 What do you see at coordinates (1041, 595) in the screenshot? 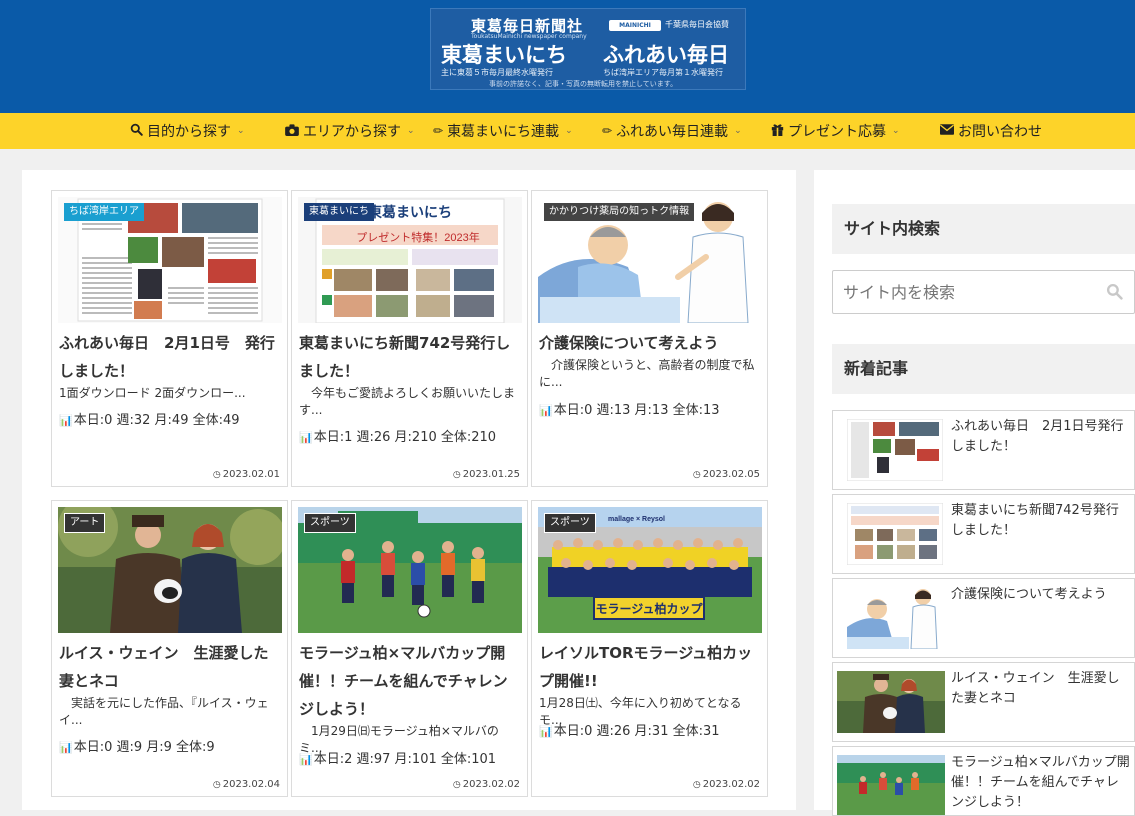
I see `new-post-title: 介護保険について考えよう` at bounding box center [1041, 595].